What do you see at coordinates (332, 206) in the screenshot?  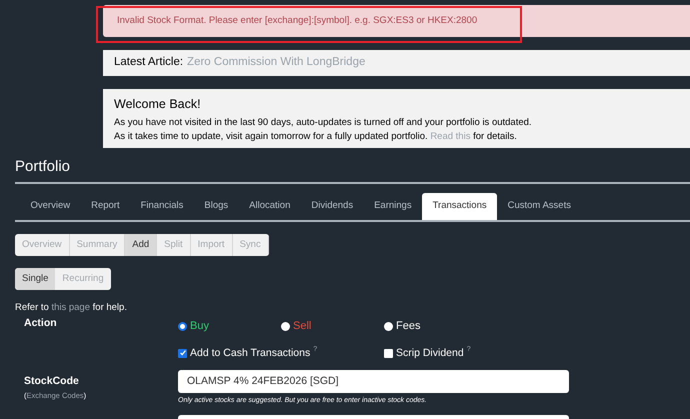 I see `nav-tab: Dividends` at bounding box center [332, 206].